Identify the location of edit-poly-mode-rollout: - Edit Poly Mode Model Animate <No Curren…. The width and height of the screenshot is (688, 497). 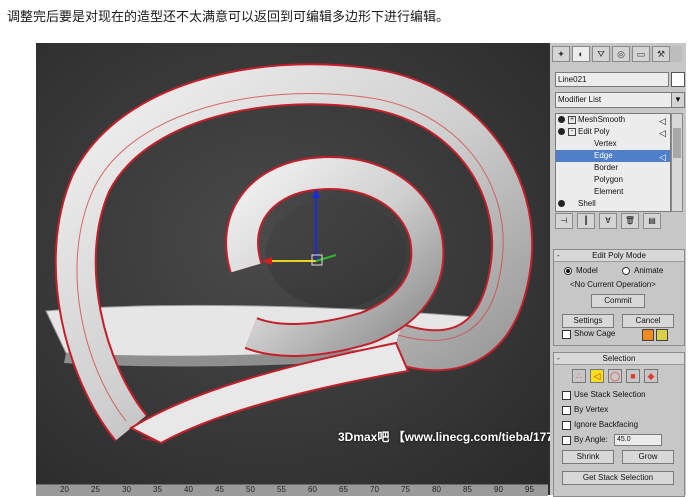
(619, 297).